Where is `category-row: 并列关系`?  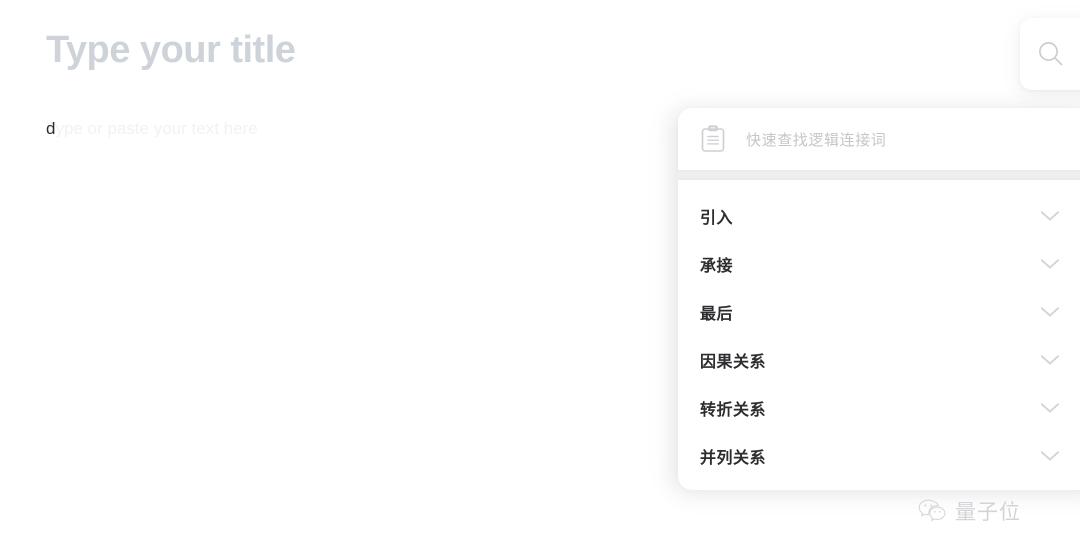 category-row: 并列关系 is located at coordinates (879, 456).